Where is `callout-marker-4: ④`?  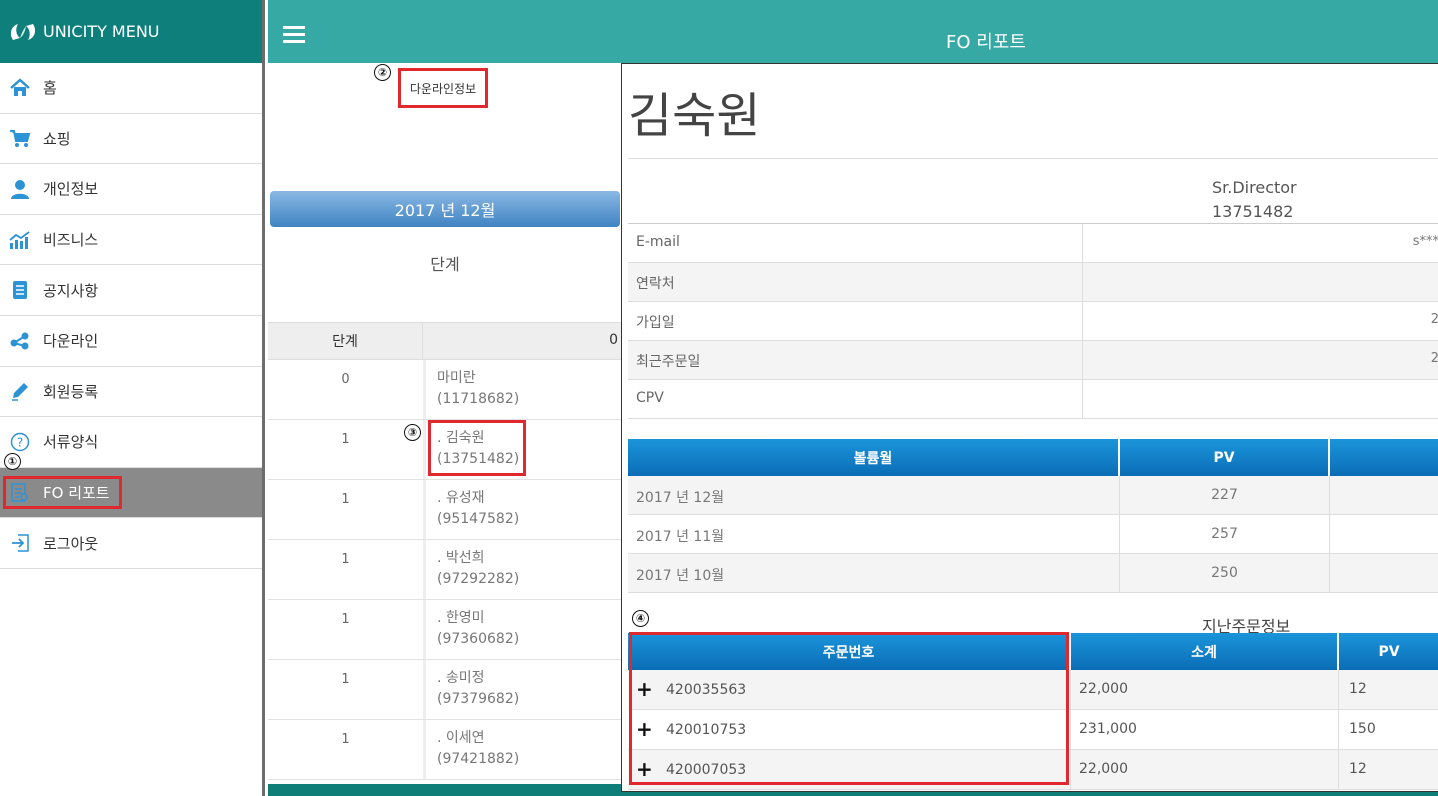 callout-marker-4: ④ is located at coordinates (640, 618).